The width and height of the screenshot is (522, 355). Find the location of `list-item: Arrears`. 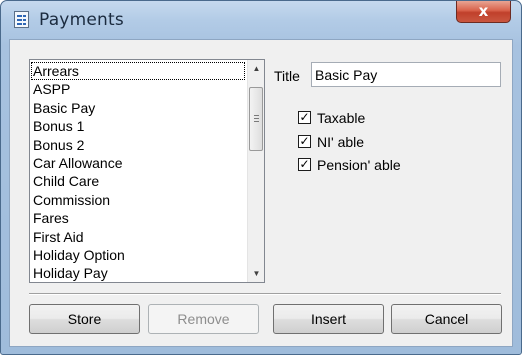

list-item: Arrears is located at coordinates (138, 71).